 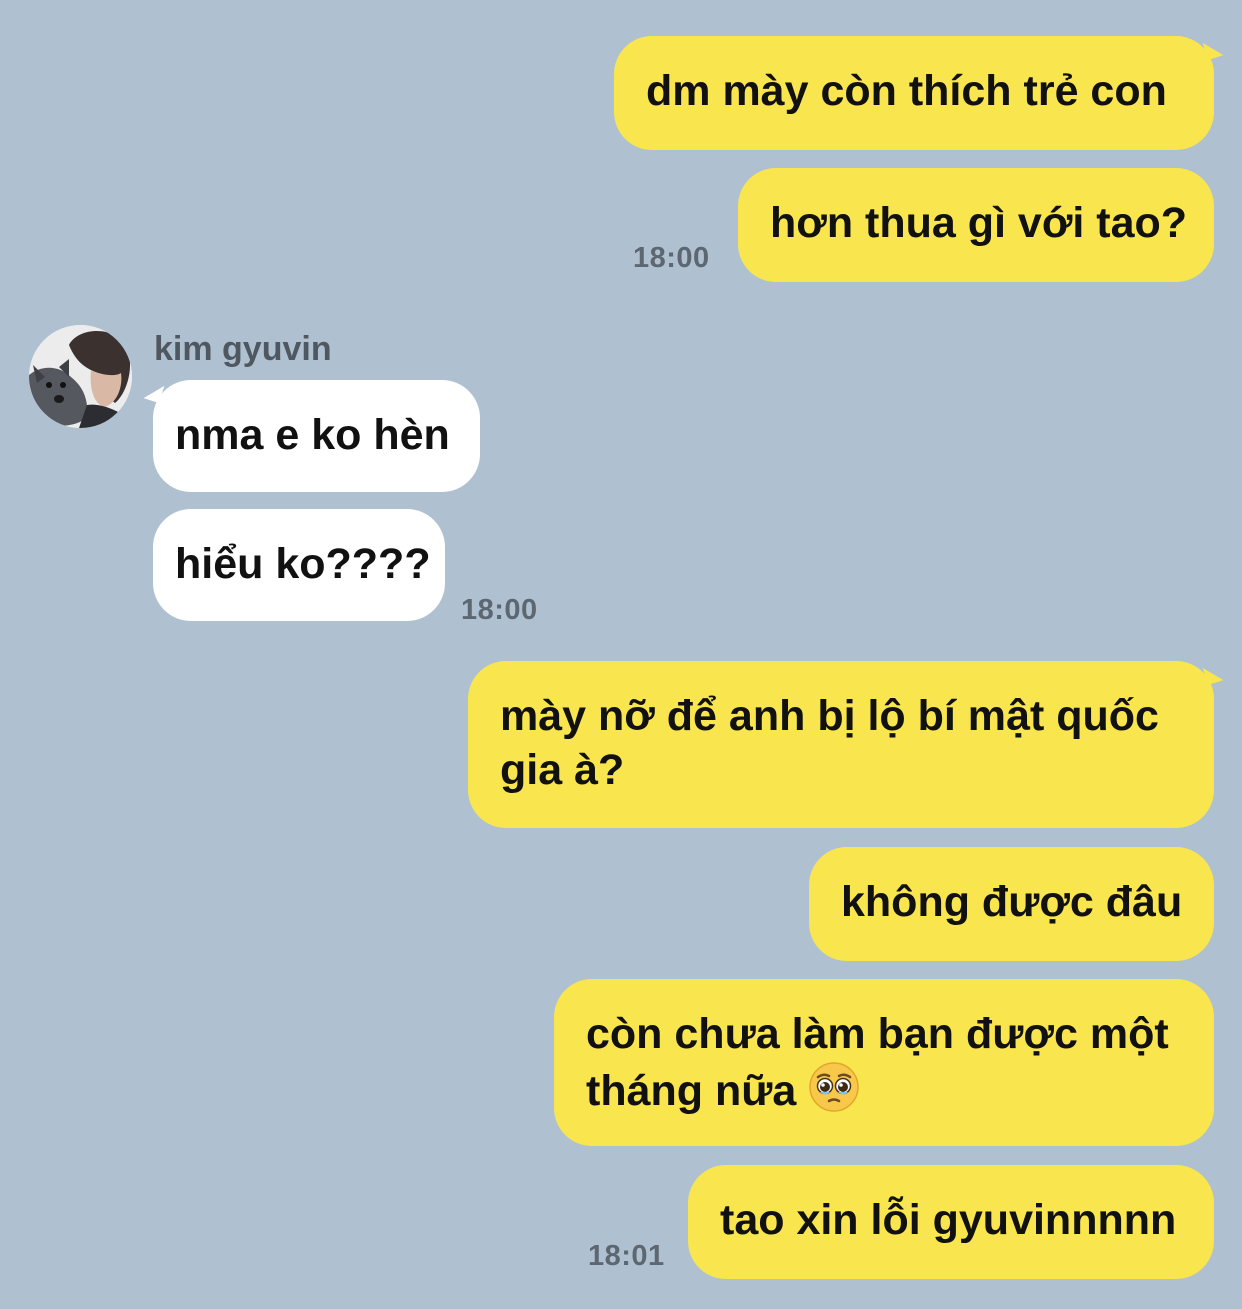 I want to click on message-text: hơn thua gì với tao?, so click(x=979, y=223).